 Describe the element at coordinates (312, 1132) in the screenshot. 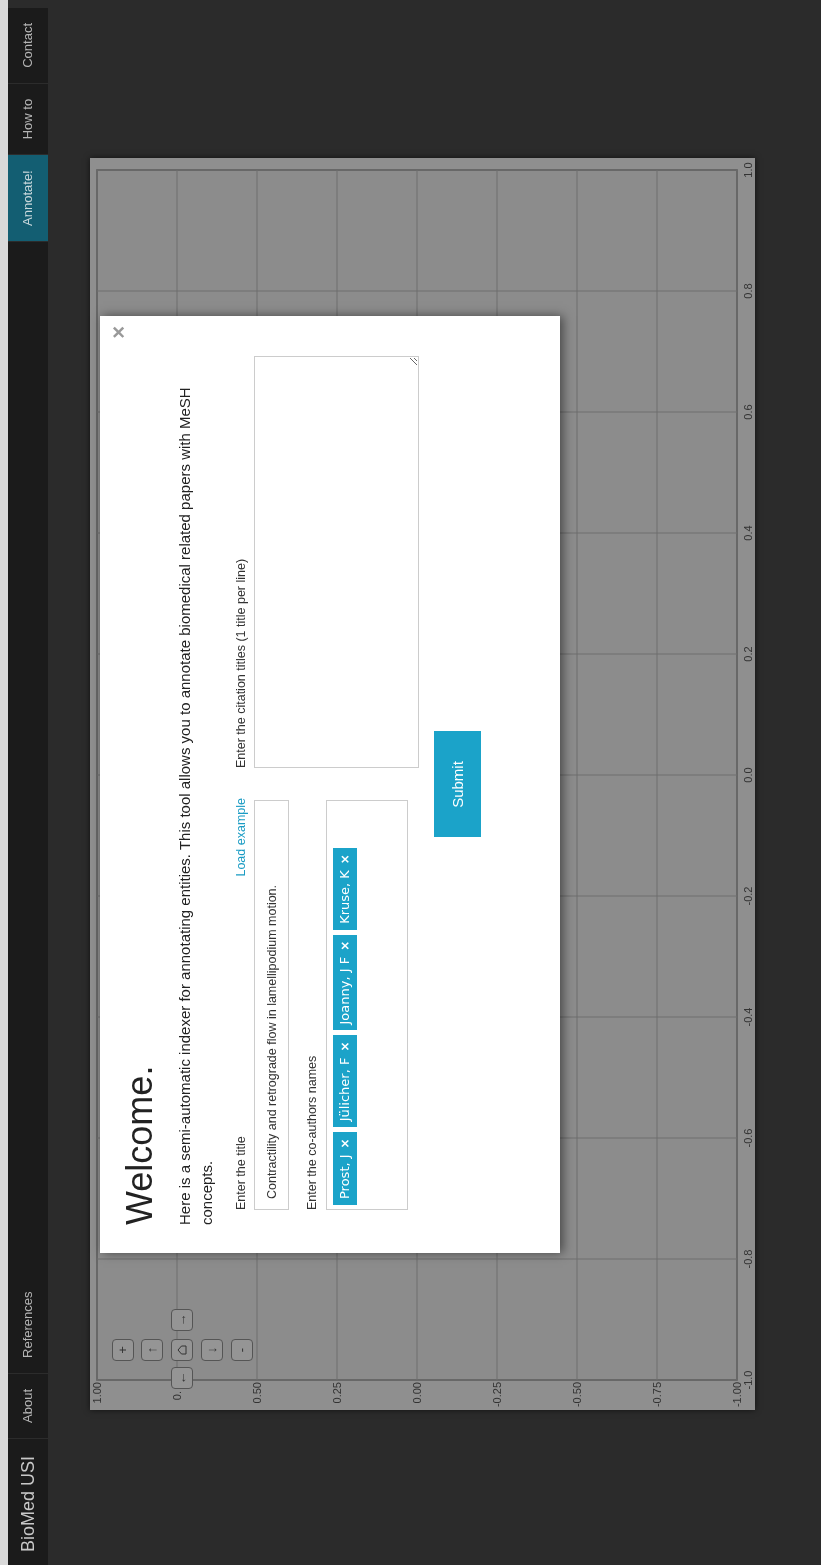

I see `field-label: Enter the co-authors names` at that location.